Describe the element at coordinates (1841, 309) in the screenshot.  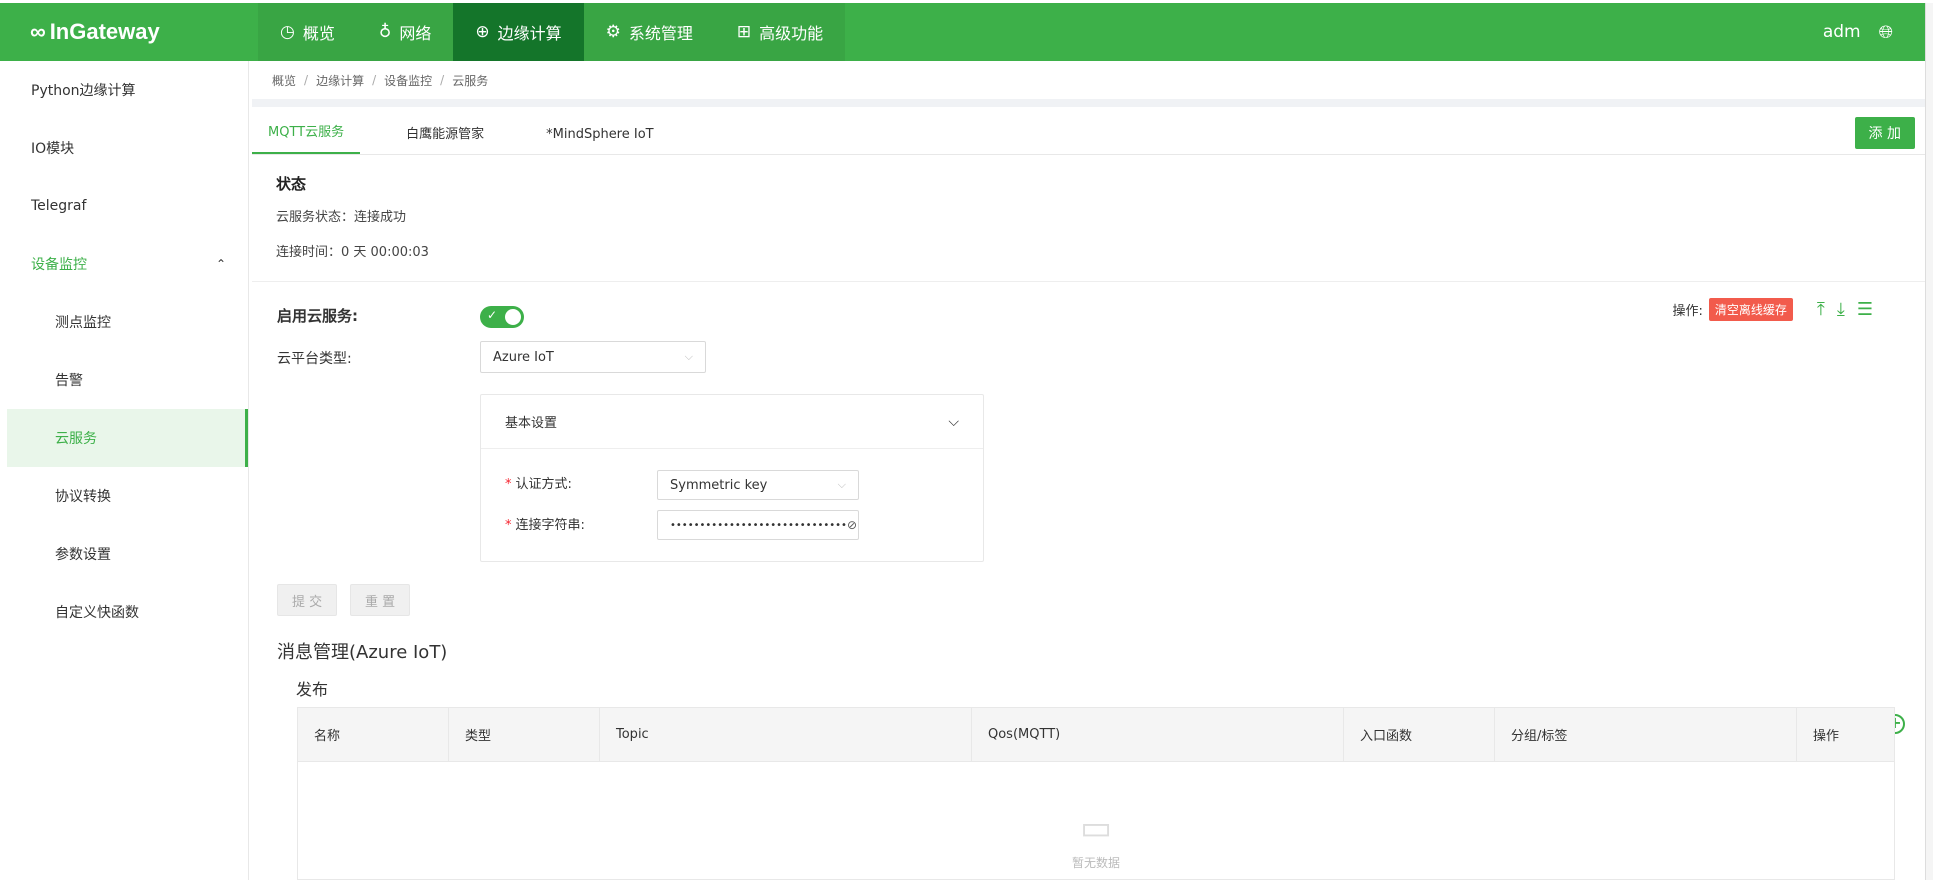
I see `download-icon: ⤓` at that location.